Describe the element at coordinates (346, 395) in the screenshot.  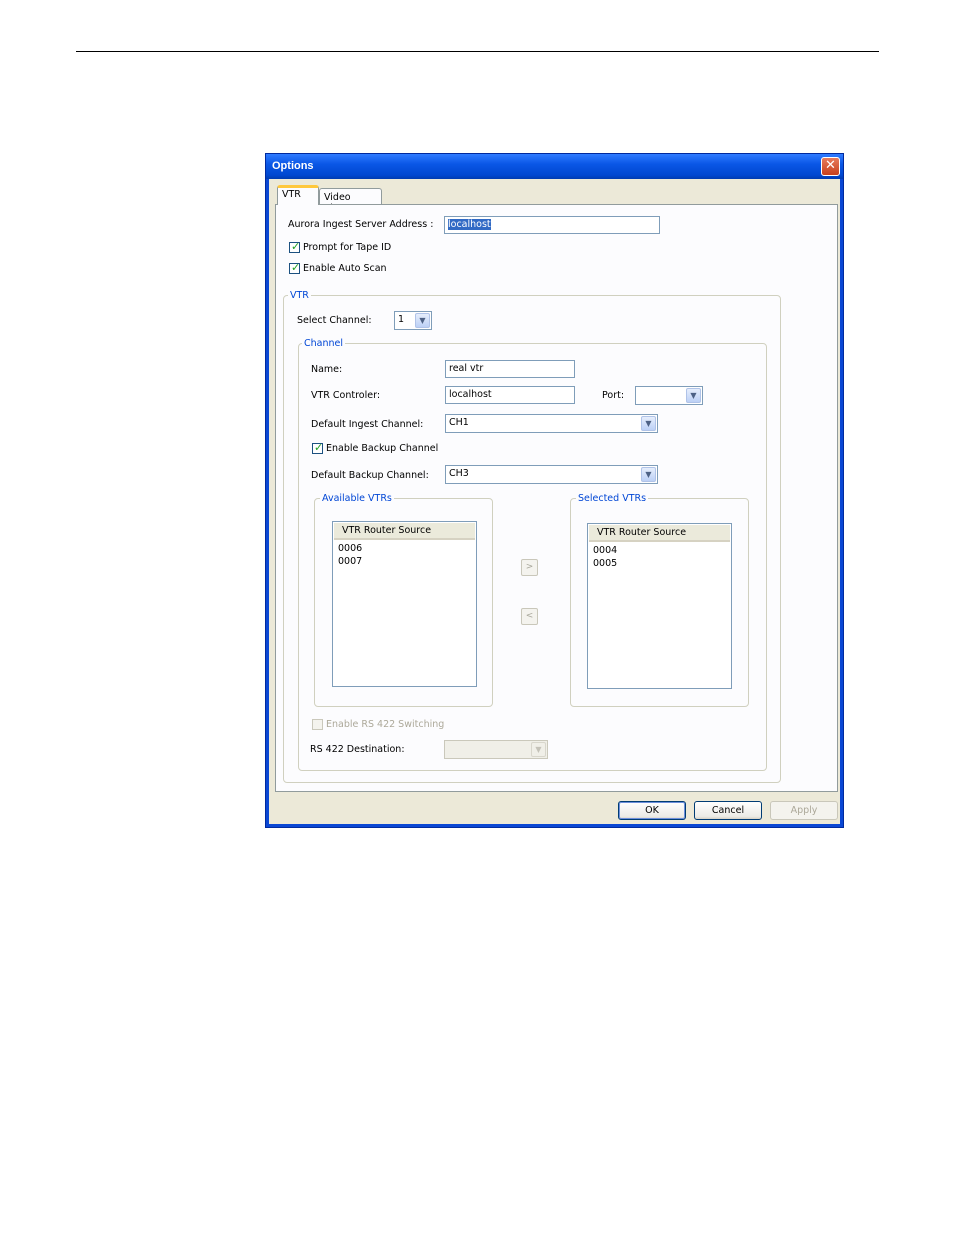
I see `vtr-controller-label: VTR Controler:` at that location.